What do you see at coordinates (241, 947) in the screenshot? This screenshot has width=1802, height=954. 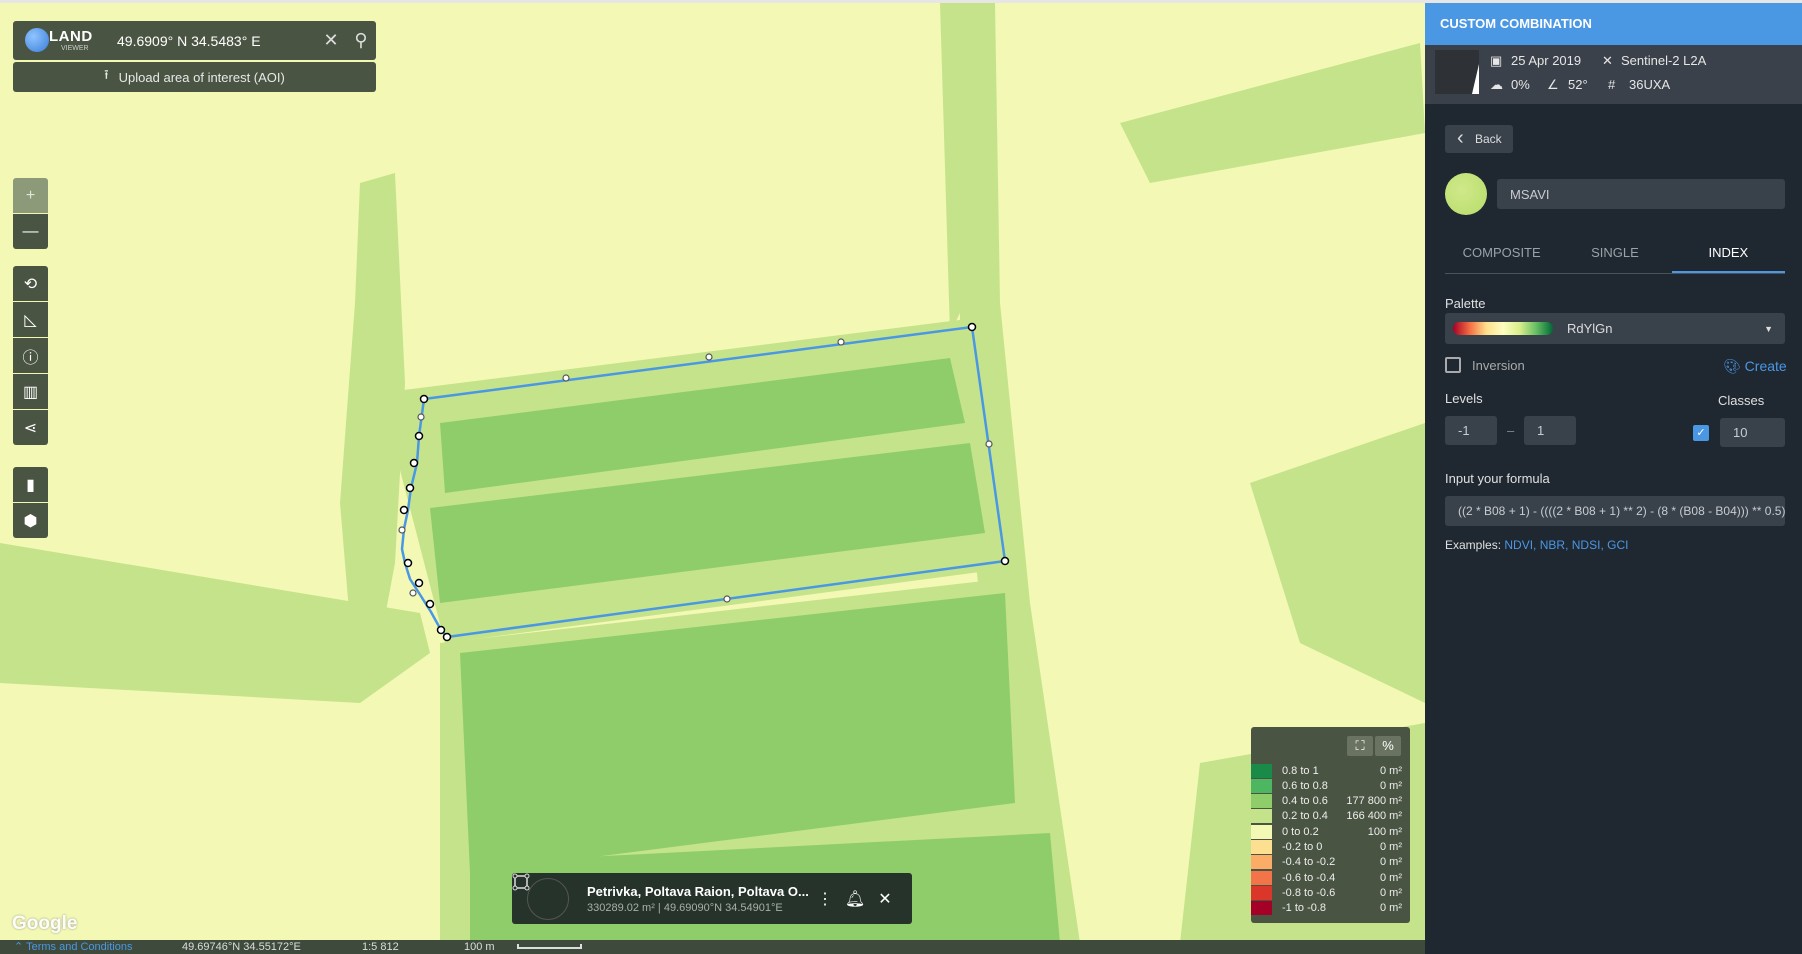 I see `cursor-coords: 49.69746°N 34.55172°E` at bounding box center [241, 947].